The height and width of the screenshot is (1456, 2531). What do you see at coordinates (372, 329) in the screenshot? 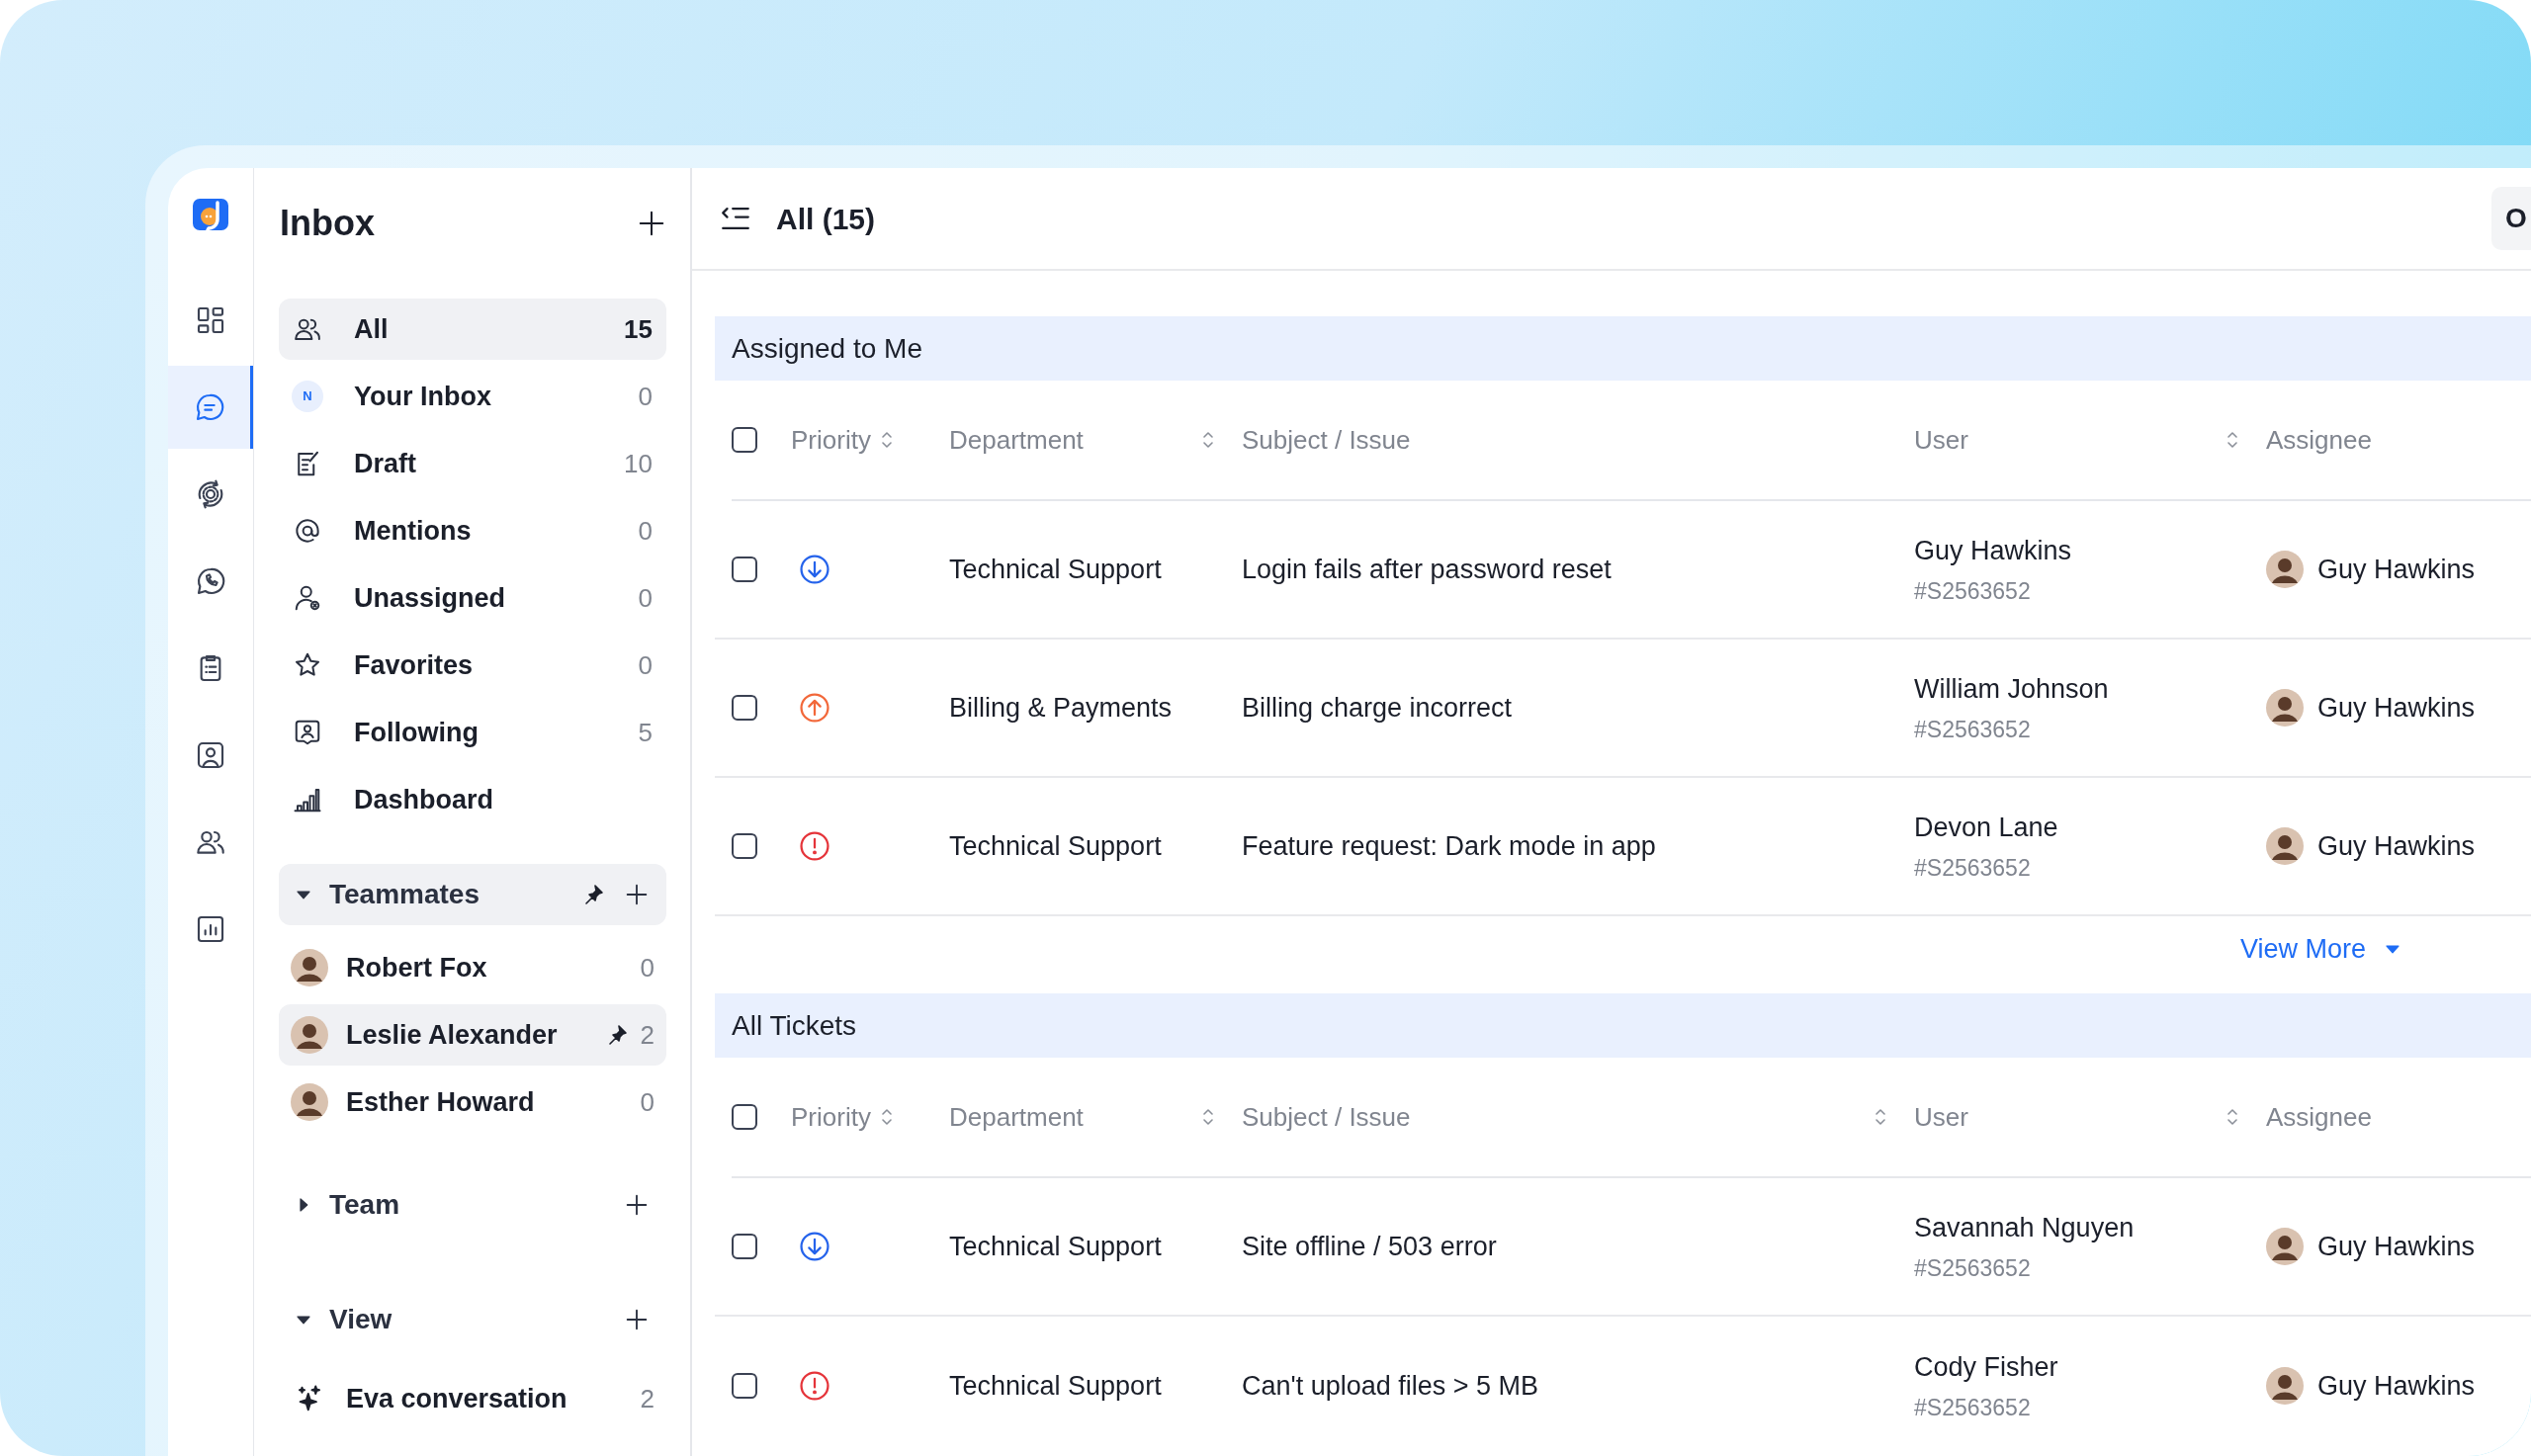
I see `item-label: All` at bounding box center [372, 329].